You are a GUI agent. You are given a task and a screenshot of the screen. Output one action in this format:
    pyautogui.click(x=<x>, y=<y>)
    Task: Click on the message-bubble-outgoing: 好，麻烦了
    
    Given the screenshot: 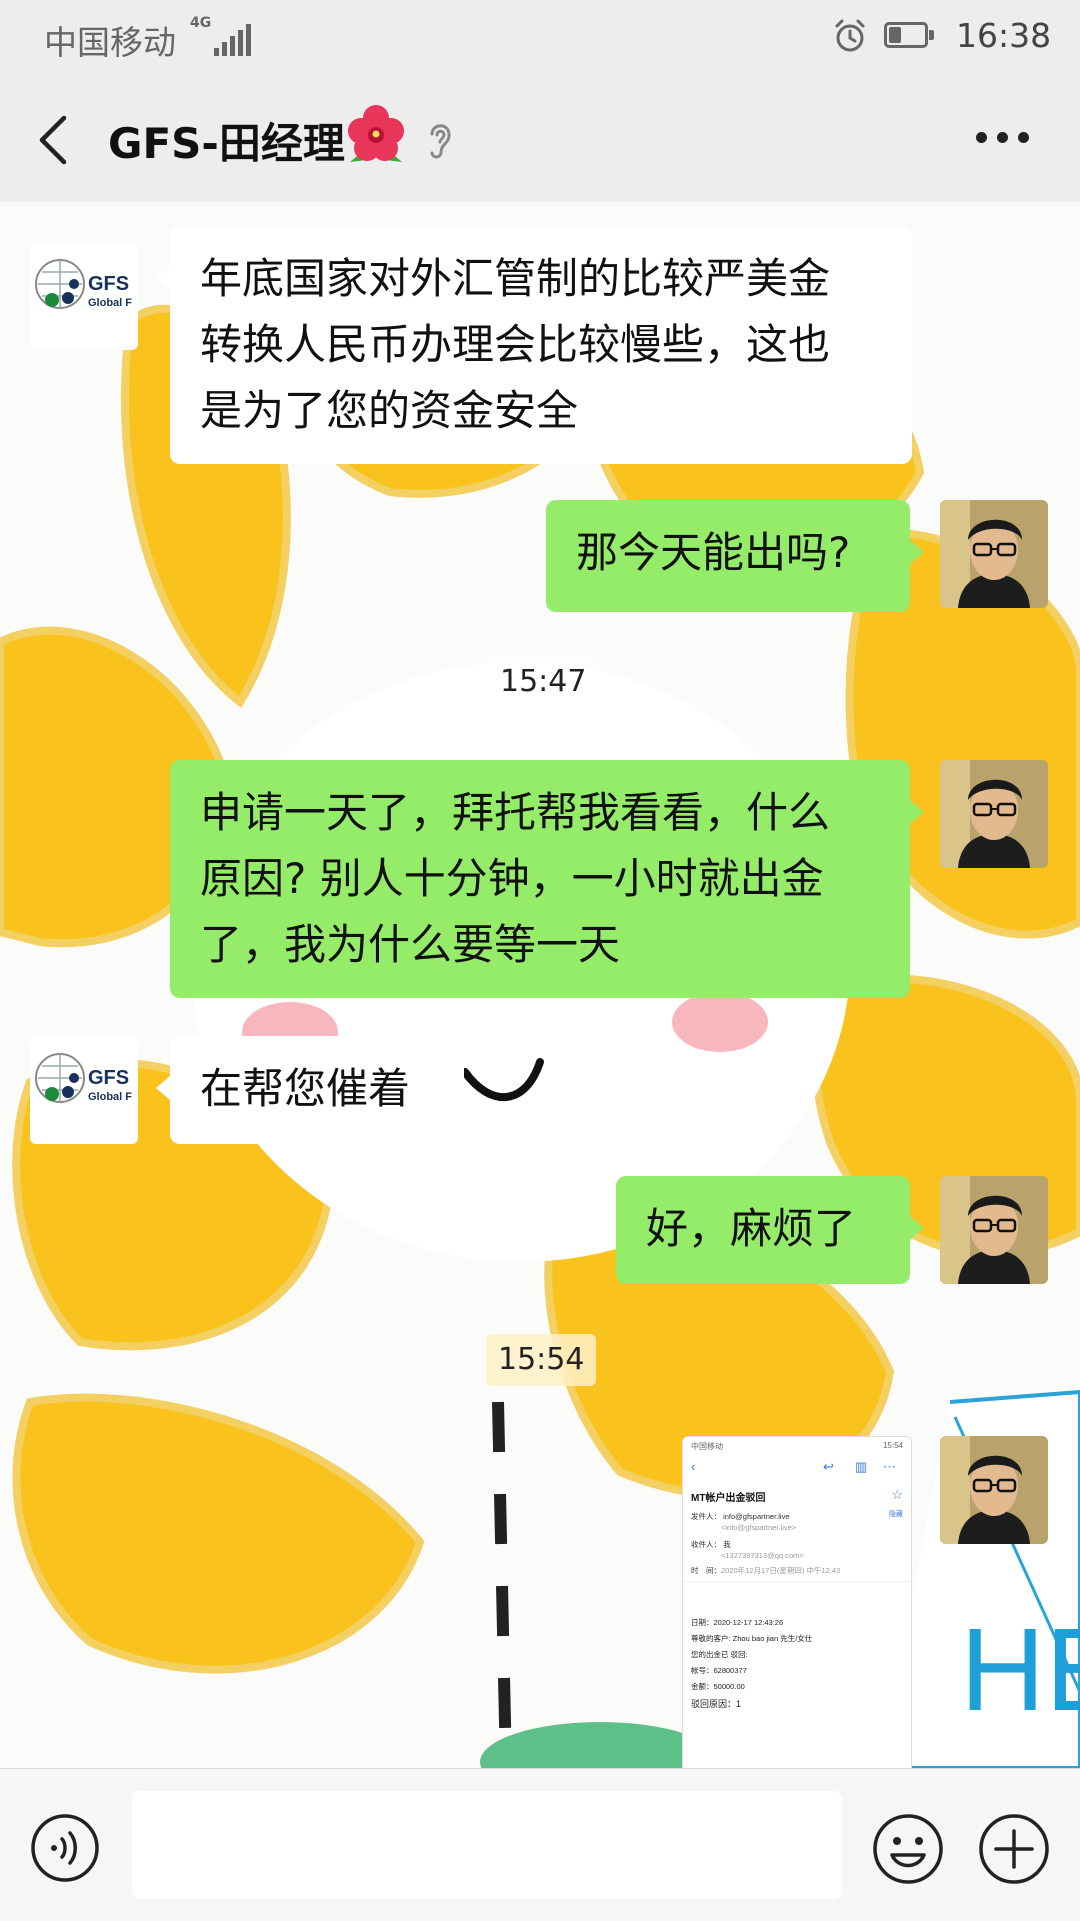 What is the action you would take?
    pyautogui.click(x=770, y=1230)
    